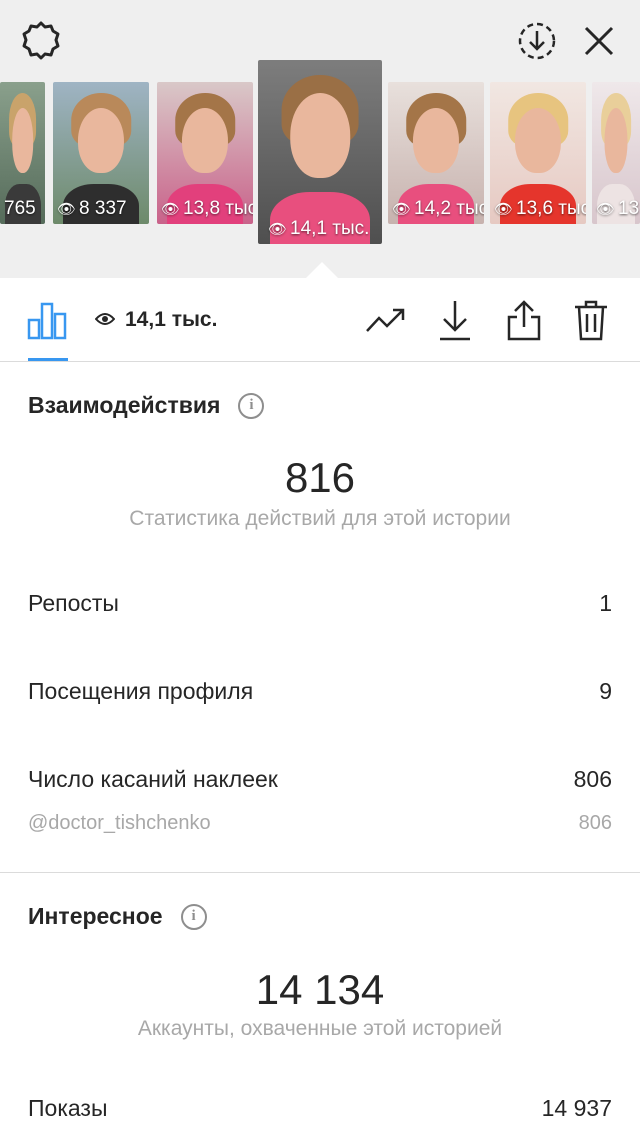 Image resolution: width=640 pixels, height=1137 pixels. Describe the element at coordinates (153, 779) in the screenshot. I see `stat-label: Число касаний наклеек` at that location.